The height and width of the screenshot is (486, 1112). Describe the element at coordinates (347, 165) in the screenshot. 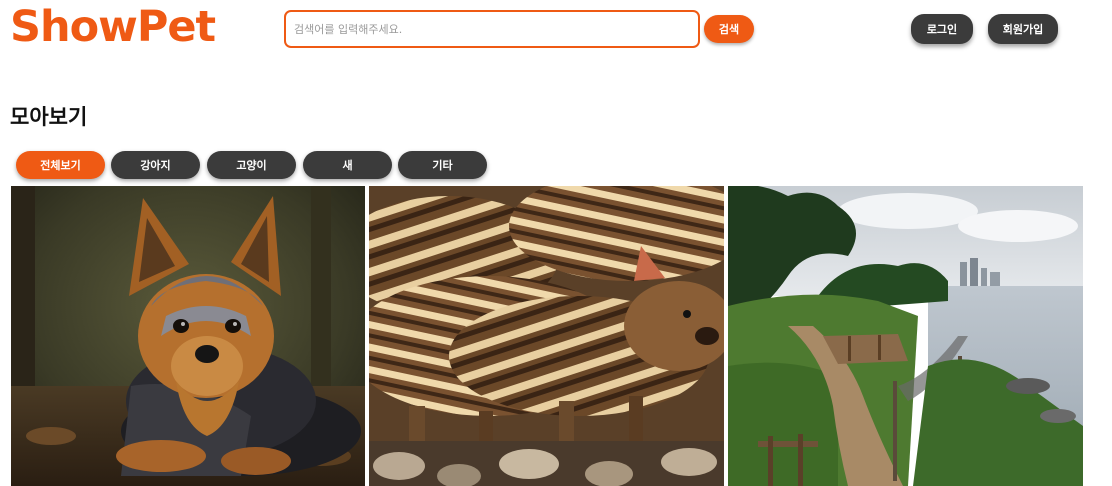

I see `tab-bird: 새` at that location.